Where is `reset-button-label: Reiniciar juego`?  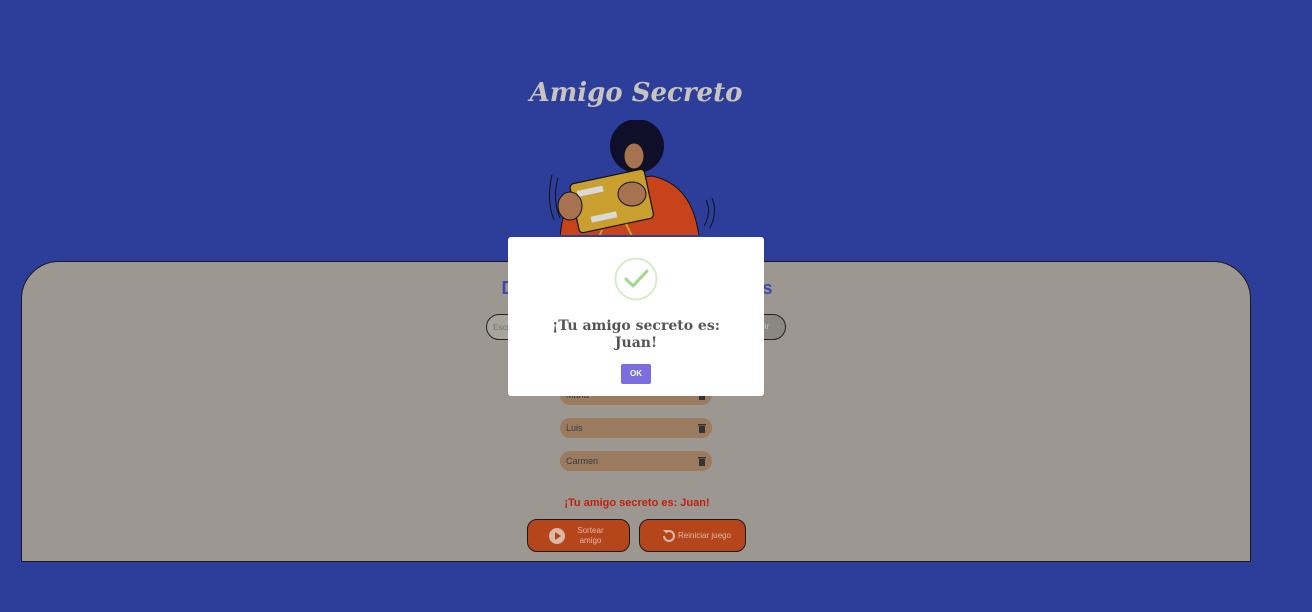 reset-button-label: Reiniciar juego is located at coordinates (704, 535).